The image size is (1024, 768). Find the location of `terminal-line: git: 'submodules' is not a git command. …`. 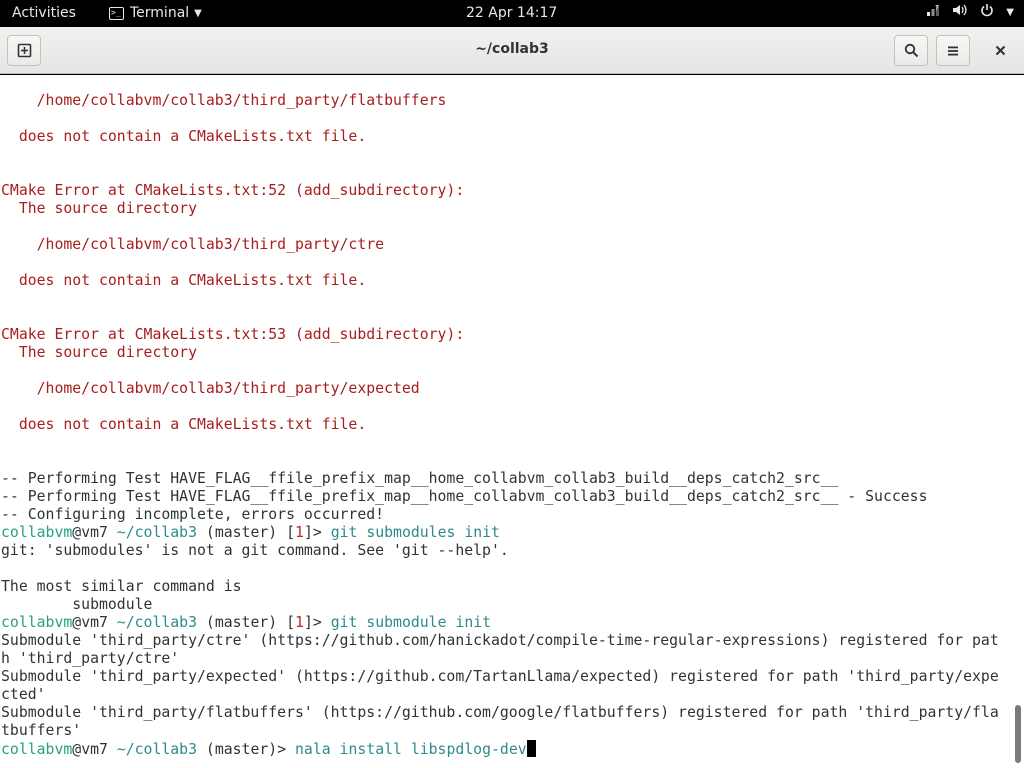

terminal-line: git: 'submodules' is not a git command. … is located at coordinates (506, 551).